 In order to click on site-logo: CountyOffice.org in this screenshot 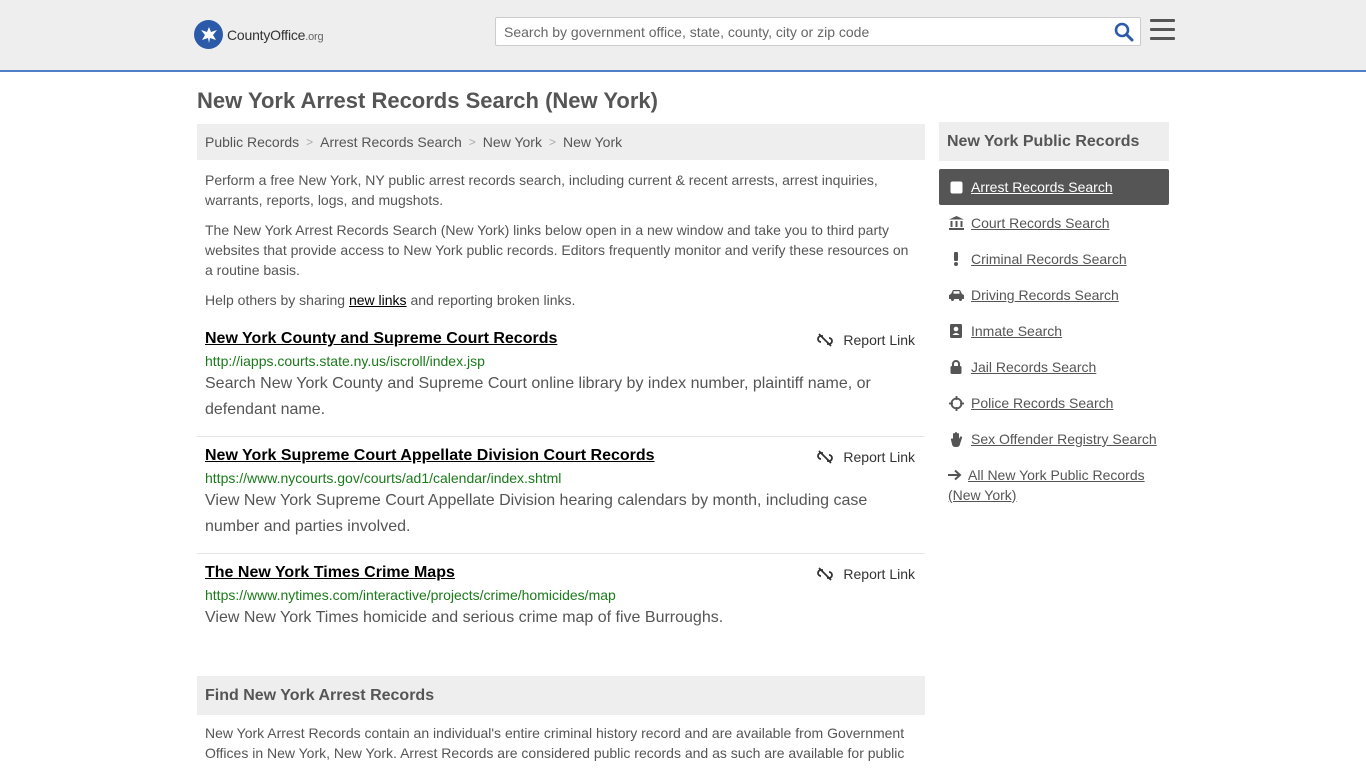, I will do `click(259, 34)`.